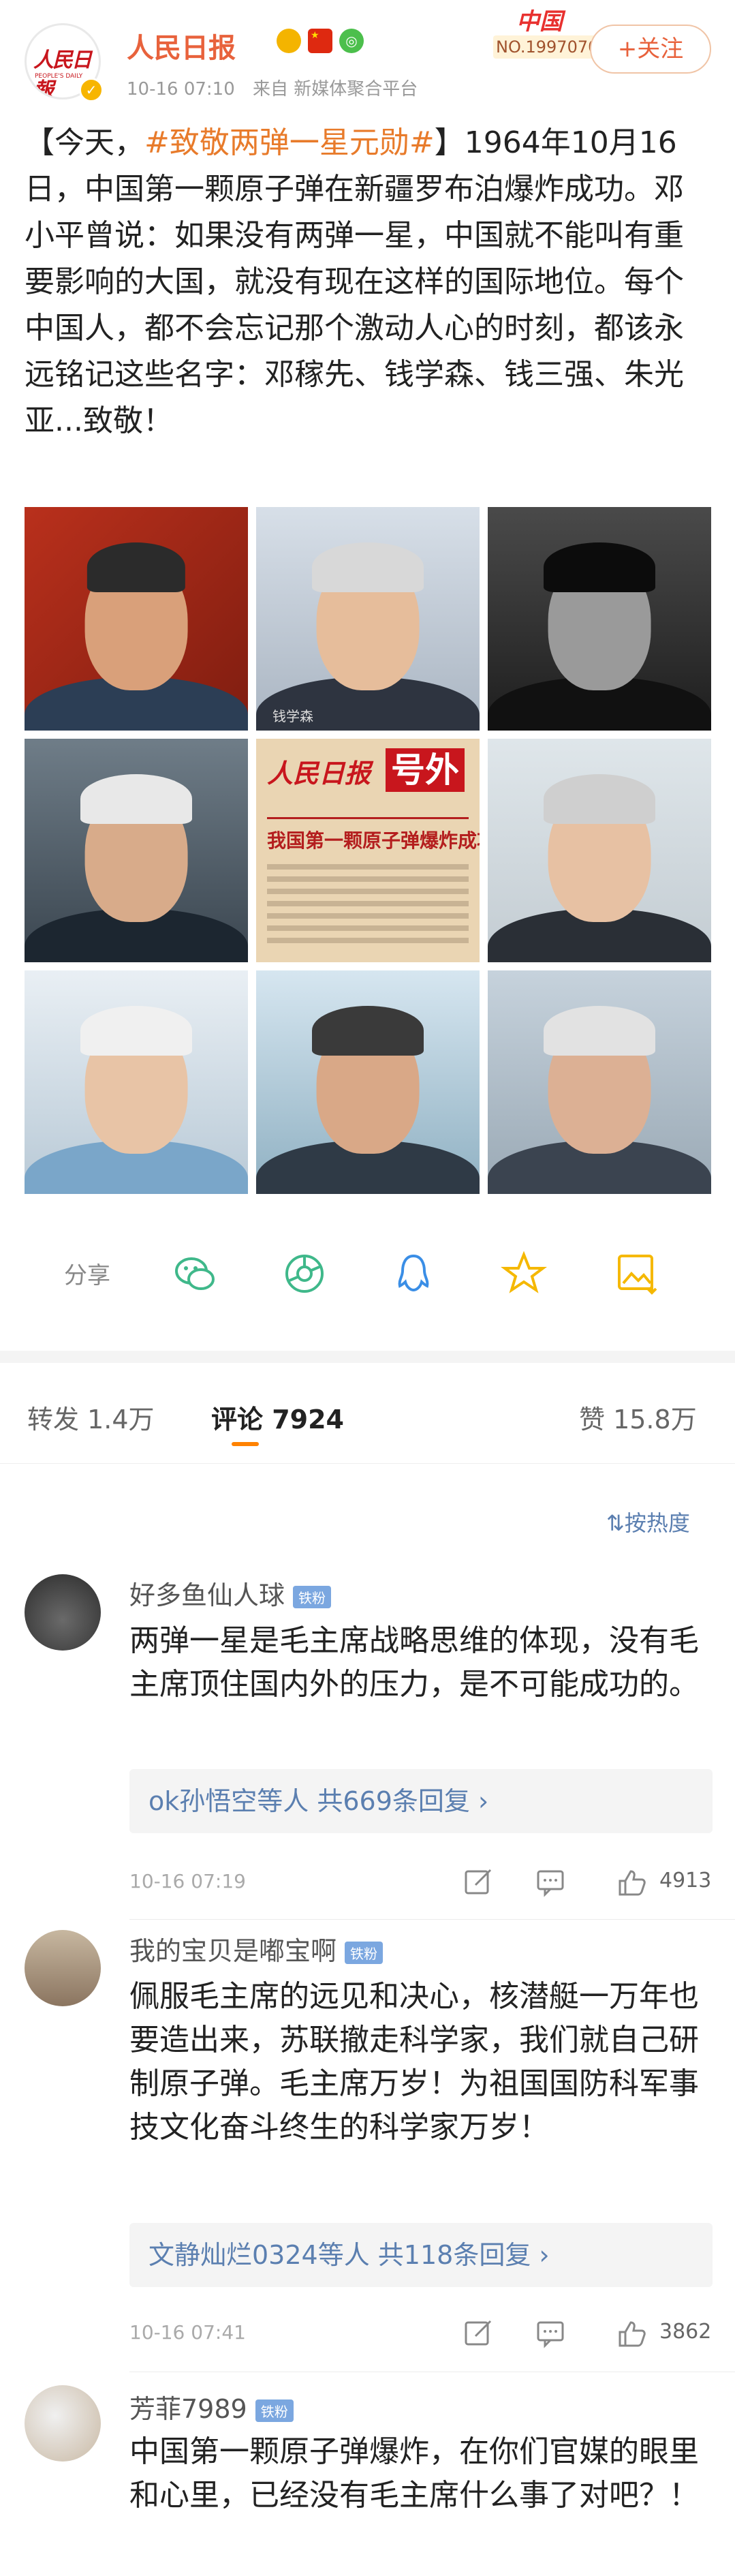 This screenshot has height=2576, width=735. I want to click on post-text-prefix: 【今天，, so click(84, 142).